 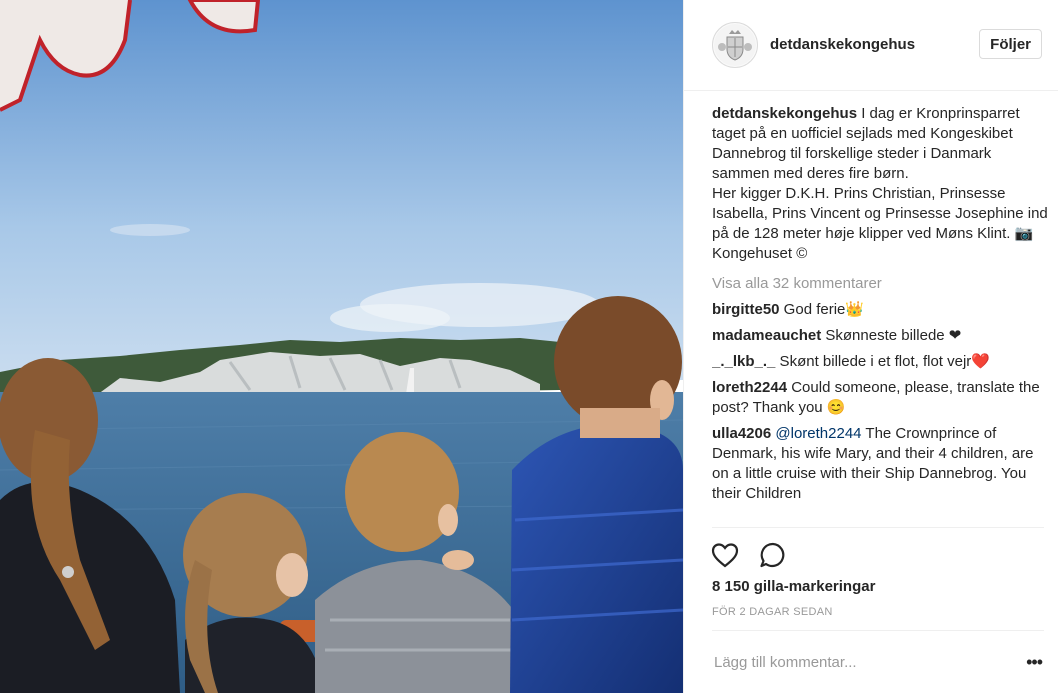 What do you see at coordinates (772, 612) in the screenshot?
I see `post-timestamp: FÖR 2 DAGAR SEDAN` at bounding box center [772, 612].